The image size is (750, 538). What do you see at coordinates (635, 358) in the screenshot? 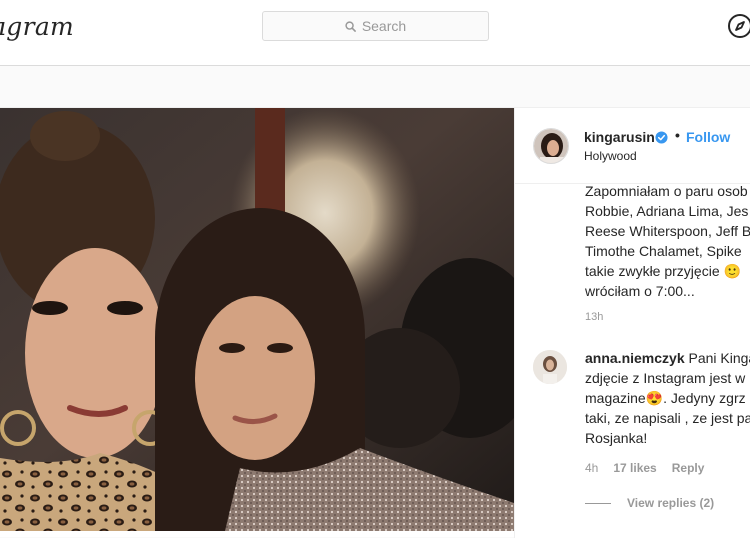
I see `commenter-username: anna.niemczyk` at bounding box center [635, 358].